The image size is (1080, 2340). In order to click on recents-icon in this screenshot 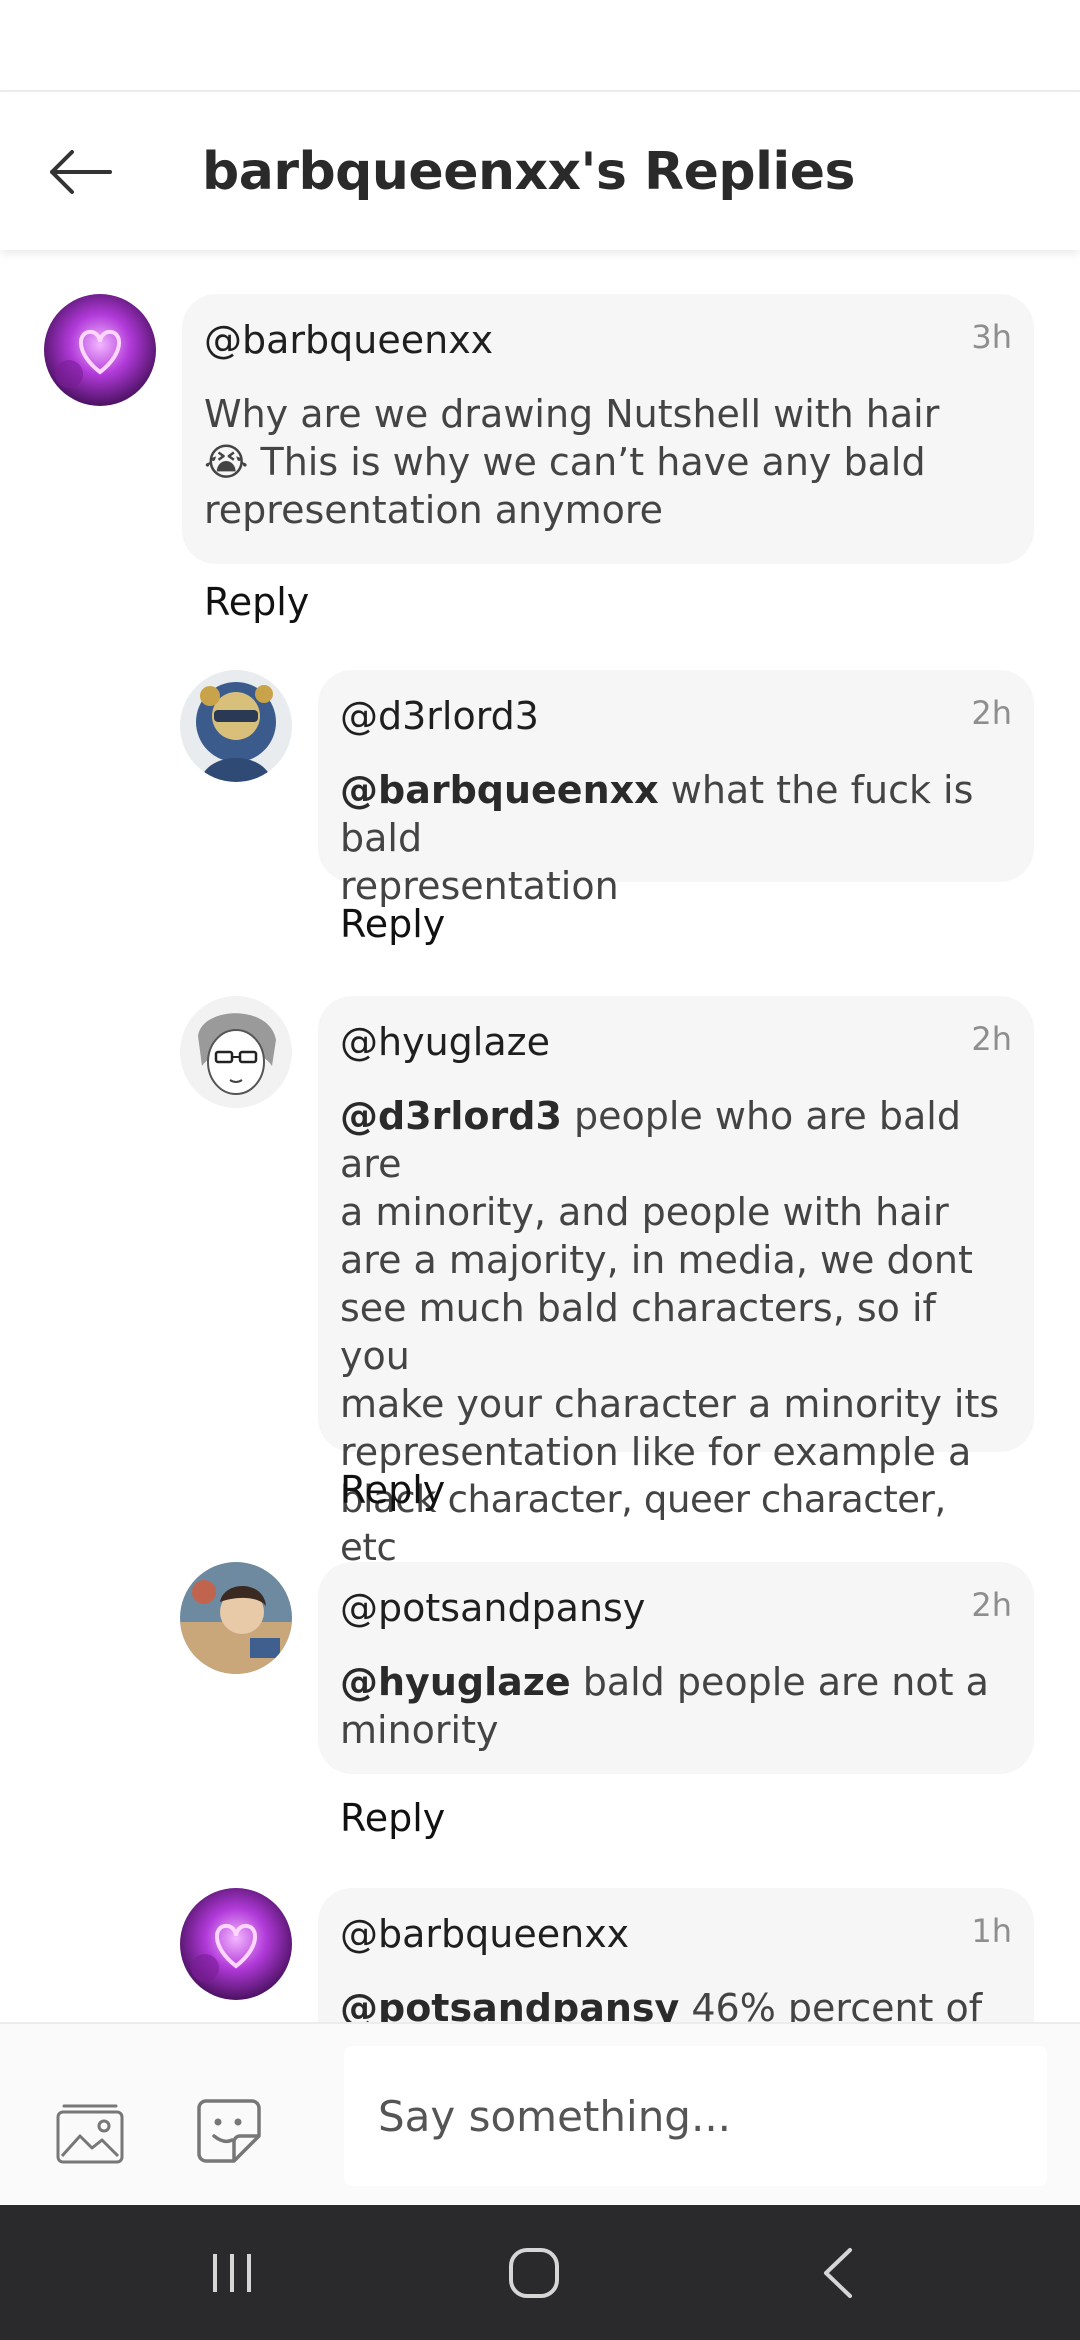, I will do `click(232, 2273)`.